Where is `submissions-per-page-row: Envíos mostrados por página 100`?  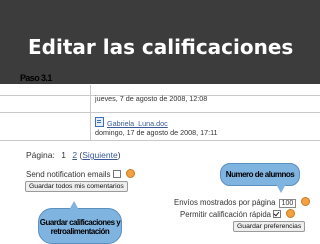
submissions-per-page-row: Envíos mostrados por página 100 is located at coordinates (242, 202).